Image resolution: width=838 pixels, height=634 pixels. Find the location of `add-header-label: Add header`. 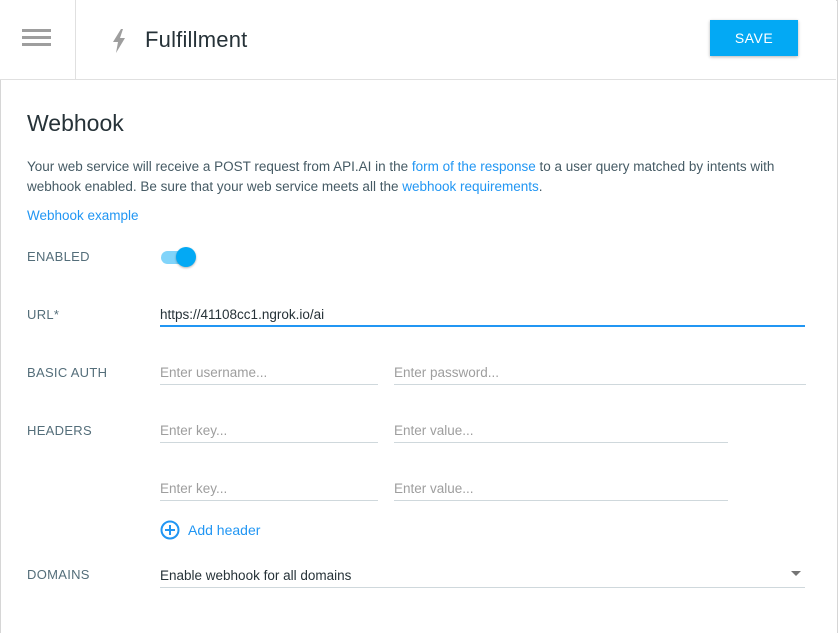

add-header-label: Add header is located at coordinates (224, 530).